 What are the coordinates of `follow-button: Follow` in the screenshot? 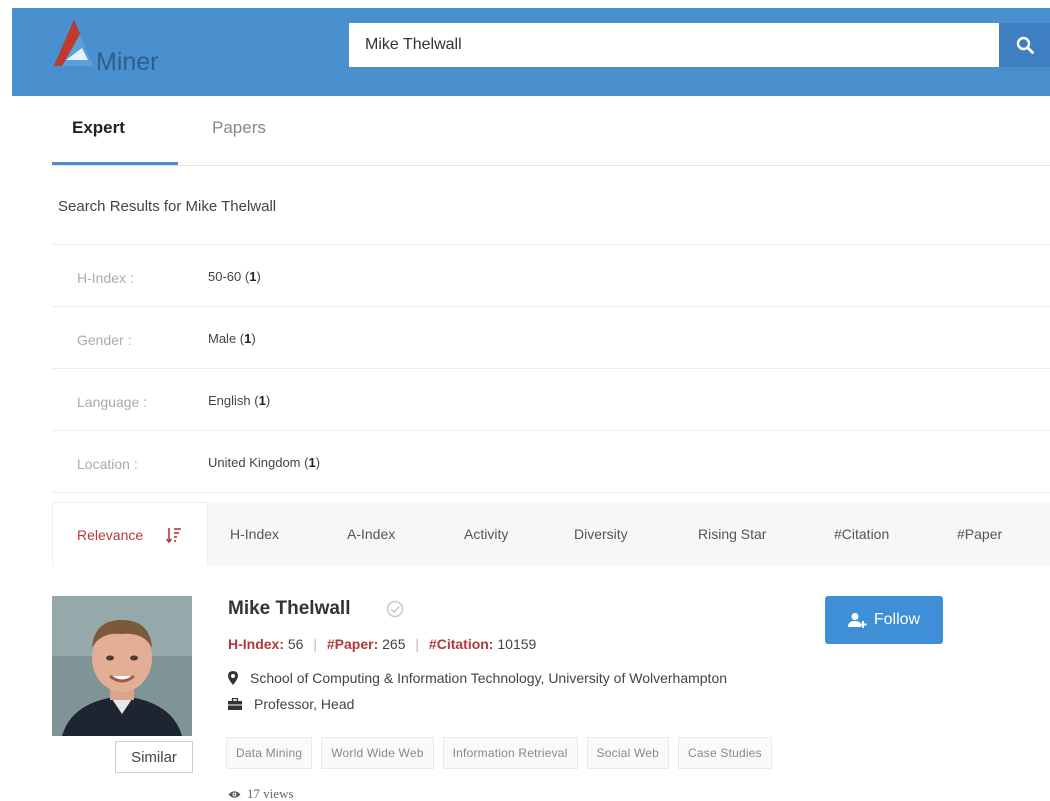 It's located at (884, 620).